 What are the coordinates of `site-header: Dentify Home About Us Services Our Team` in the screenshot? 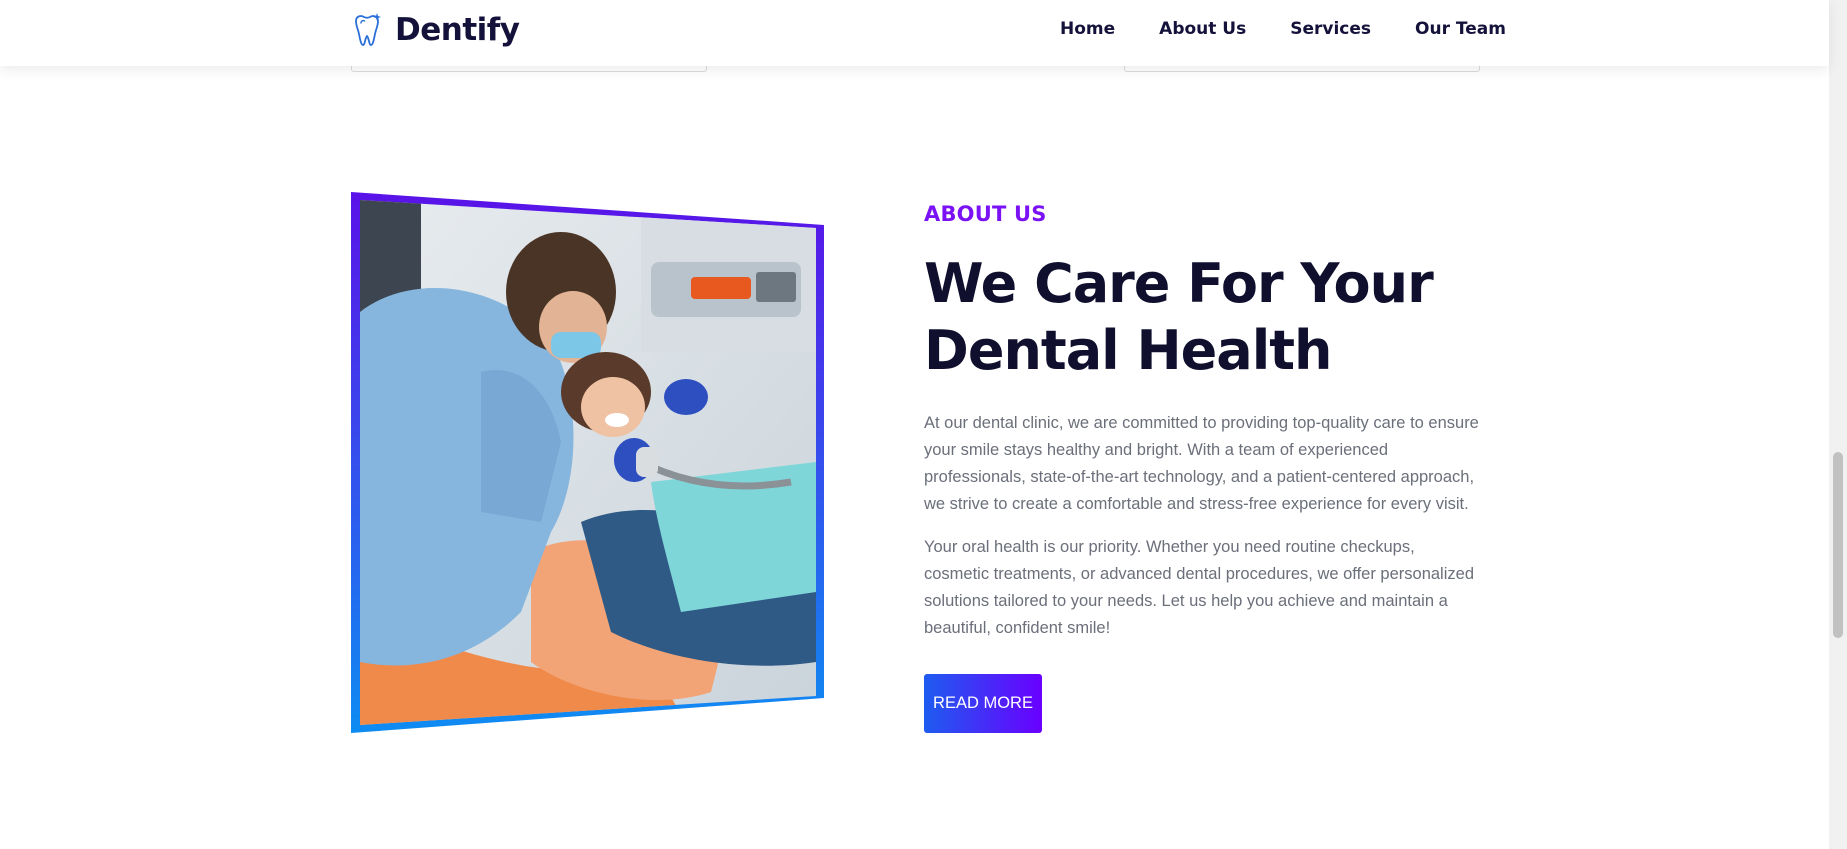 It's located at (914, 33).